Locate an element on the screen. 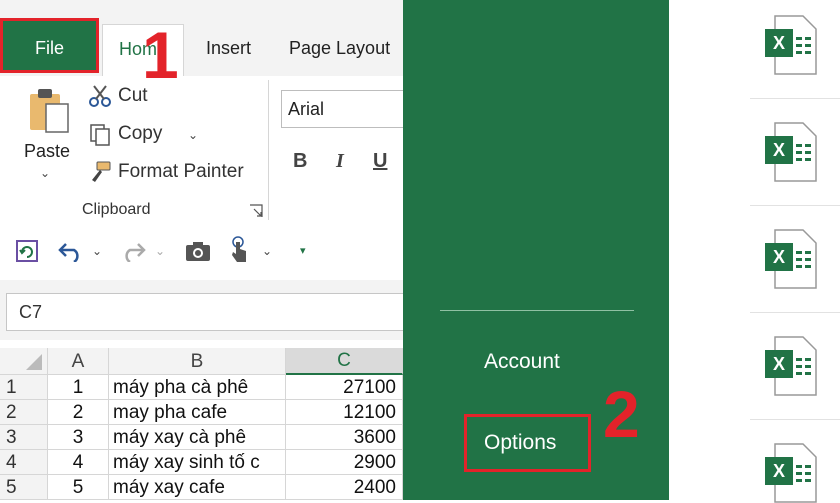 The image size is (840, 503). select-all-corner is located at coordinates (24, 361).